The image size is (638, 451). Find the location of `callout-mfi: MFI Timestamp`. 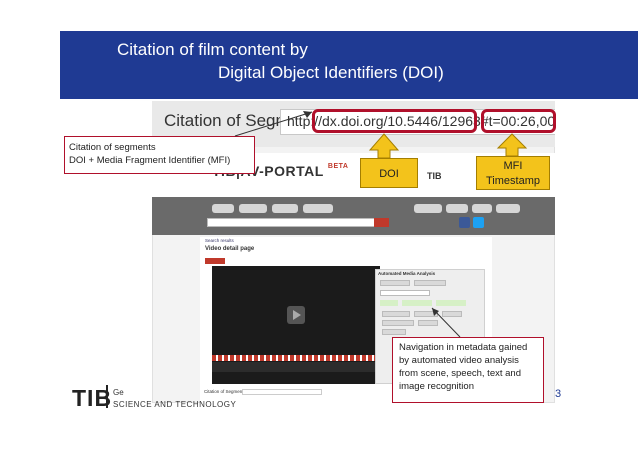

callout-mfi: MFI Timestamp is located at coordinates (513, 173).